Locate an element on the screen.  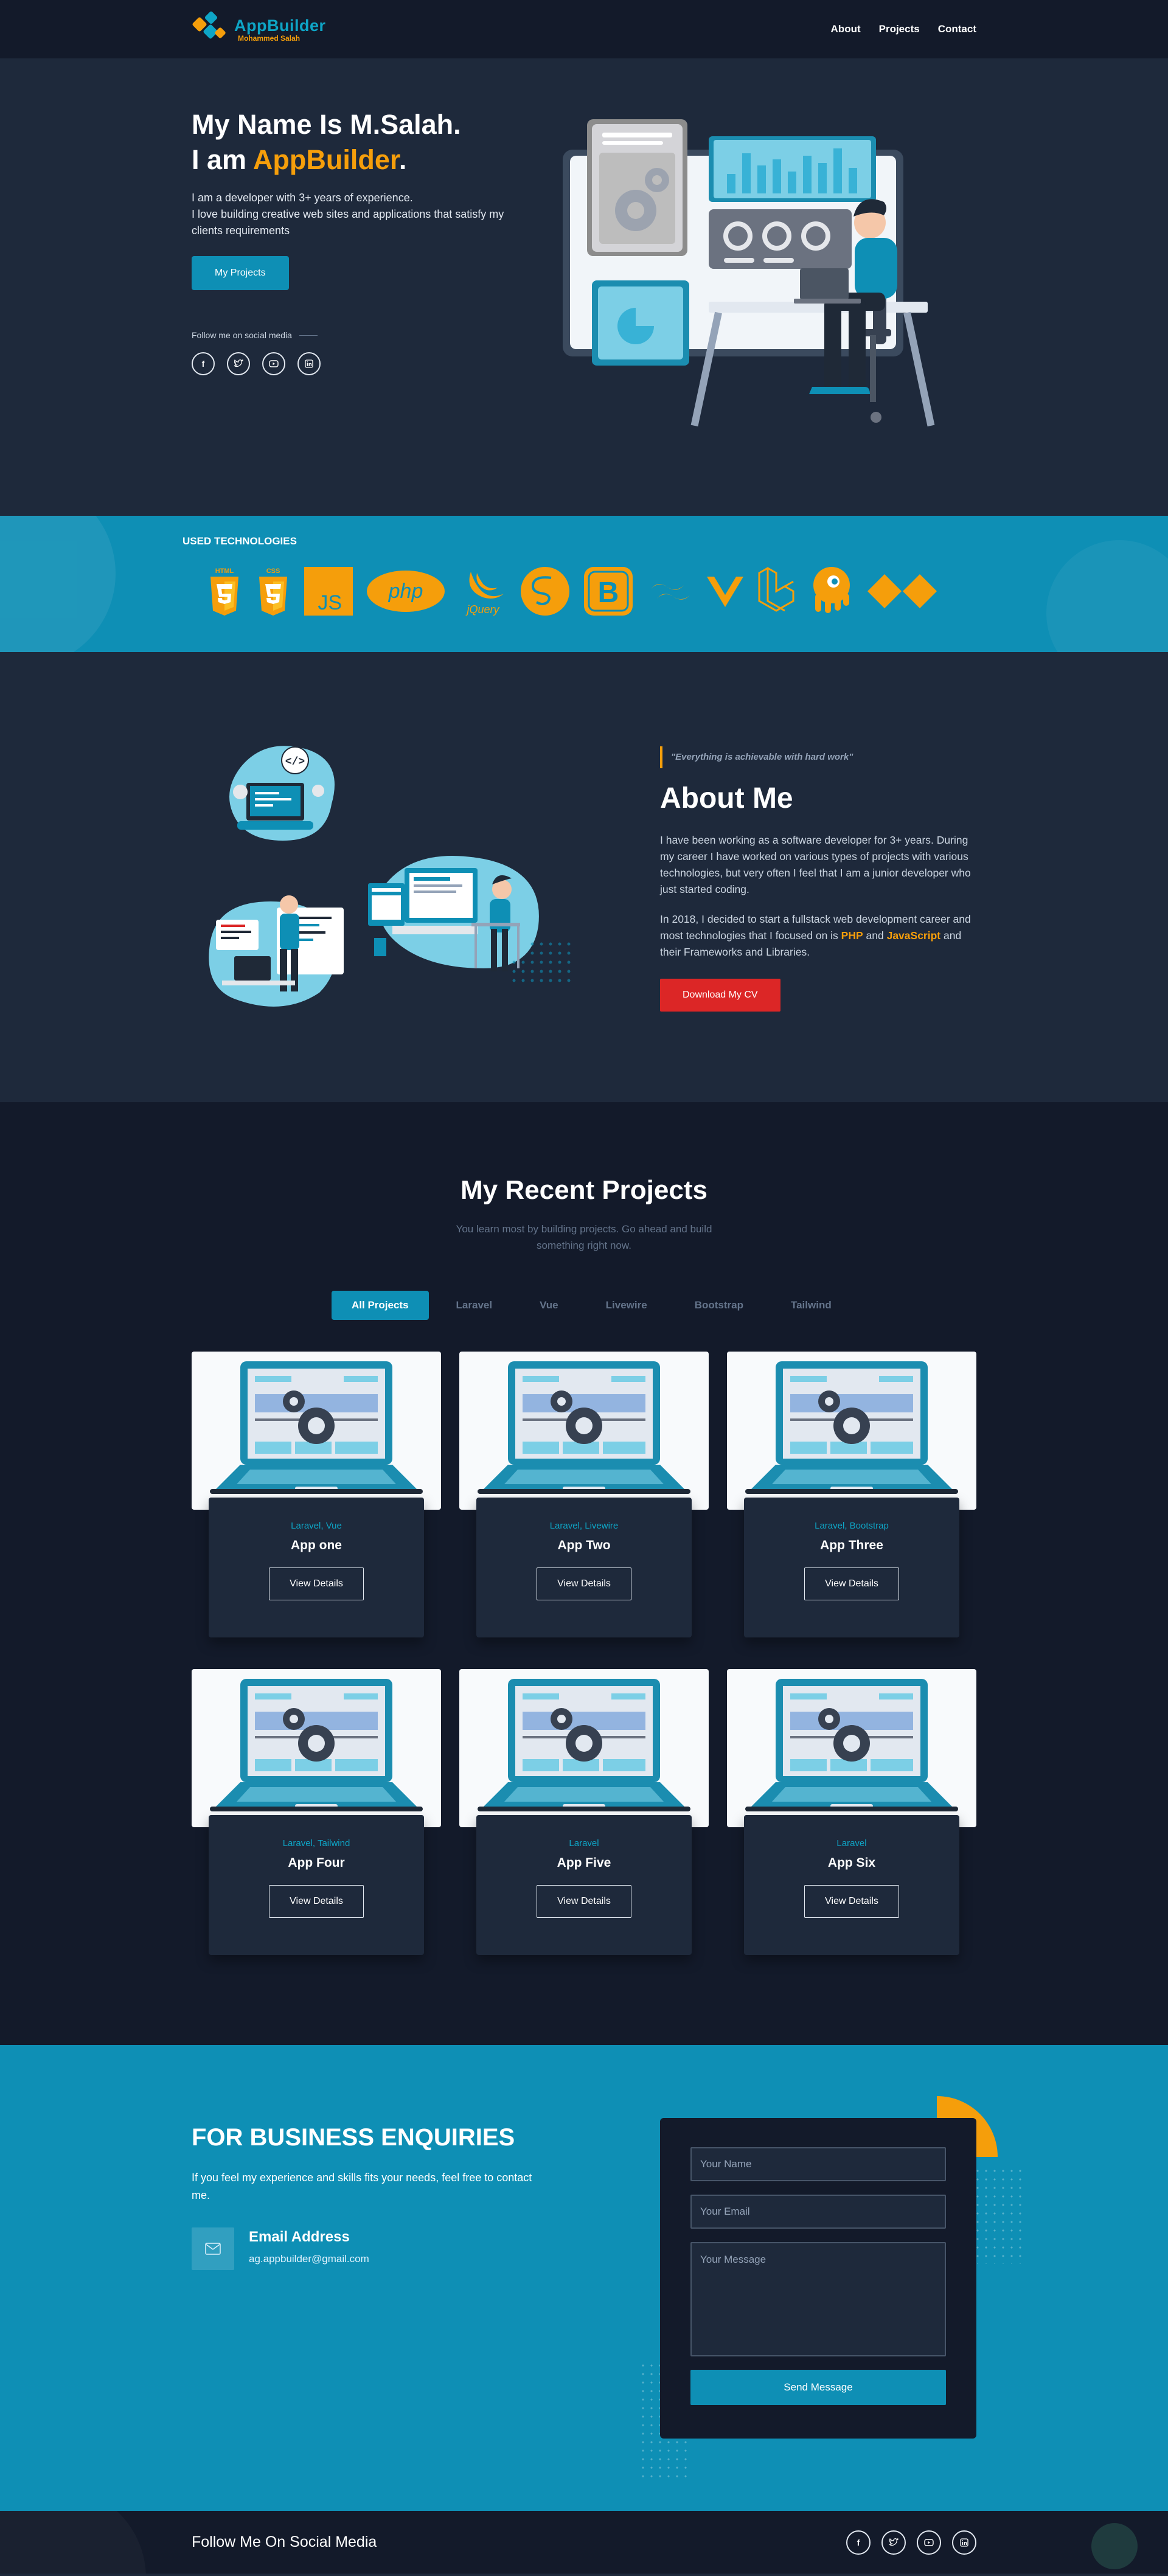
php-icon: php is located at coordinates (406, 591).